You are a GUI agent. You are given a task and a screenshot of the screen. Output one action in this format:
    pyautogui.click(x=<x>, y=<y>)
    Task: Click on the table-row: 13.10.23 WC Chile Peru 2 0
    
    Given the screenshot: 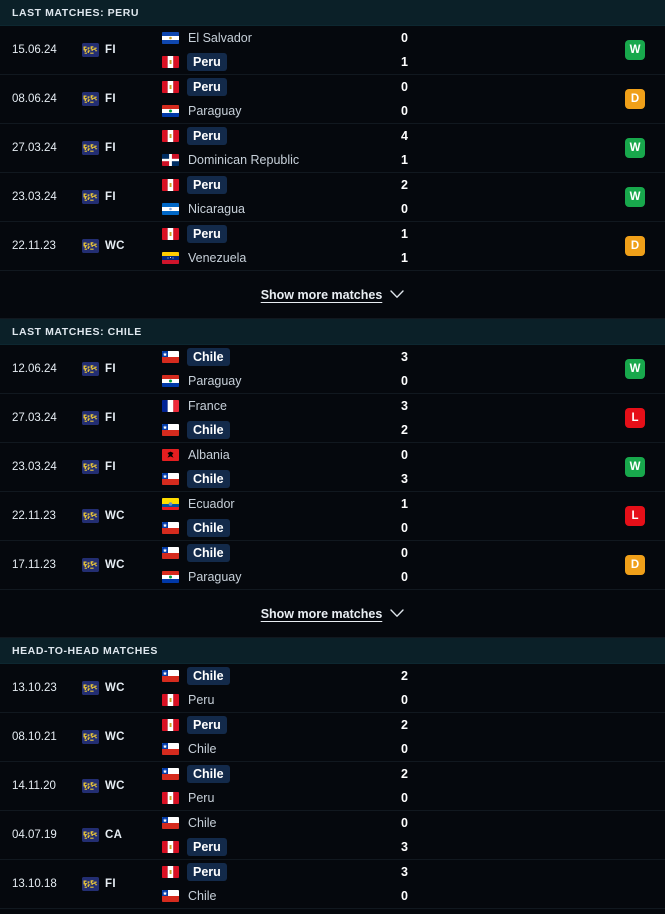 What is the action you would take?
    pyautogui.click(x=332, y=688)
    